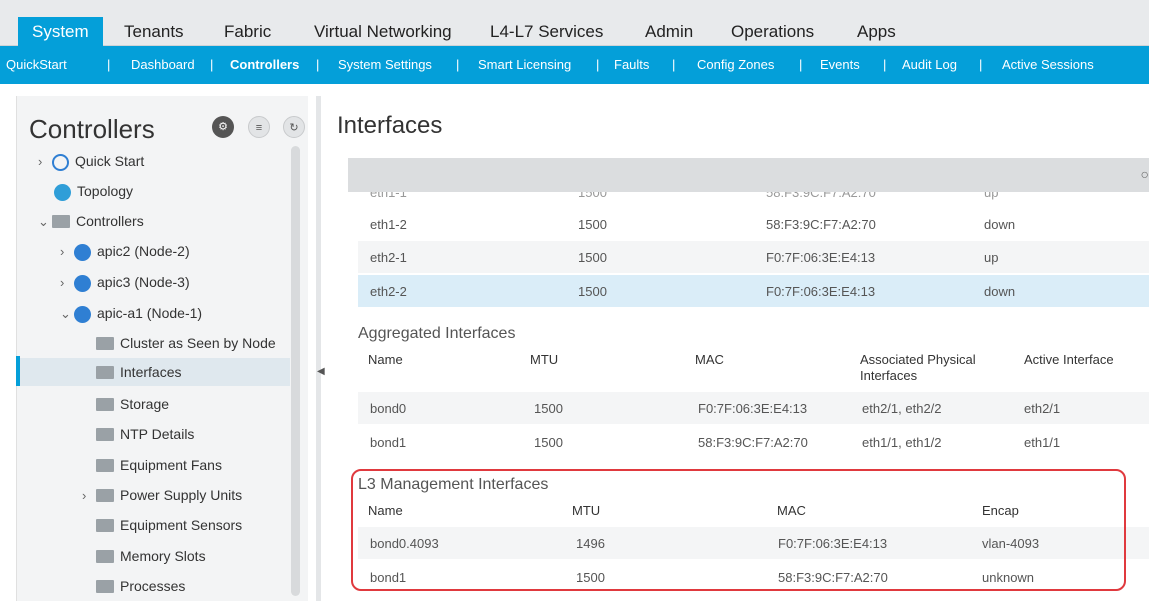 The image size is (1149, 601). What do you see at coordinates (264, 64) in the screenshot?
I see `subtab-controllers: Controllers` at bounding box center [264, 64].